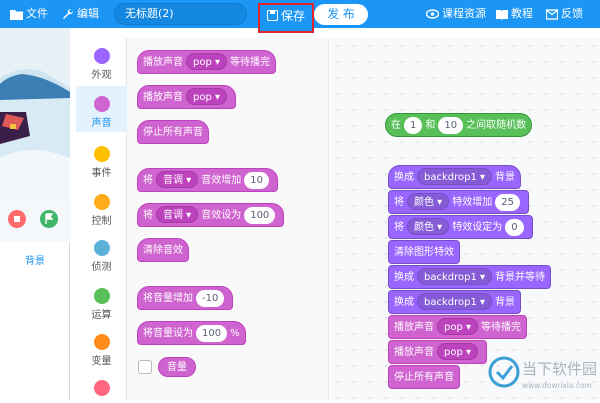 Image resolution: width=600 pixels, height=403 pixels. What do you see at coordinates (101, 350) in the screenshot?
I see `category-variables: 变量` at bounding box center [101, 350].